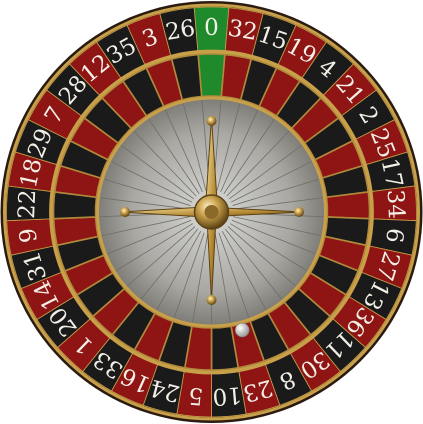  I want to click on turret-knob-left, so click(125, 212).